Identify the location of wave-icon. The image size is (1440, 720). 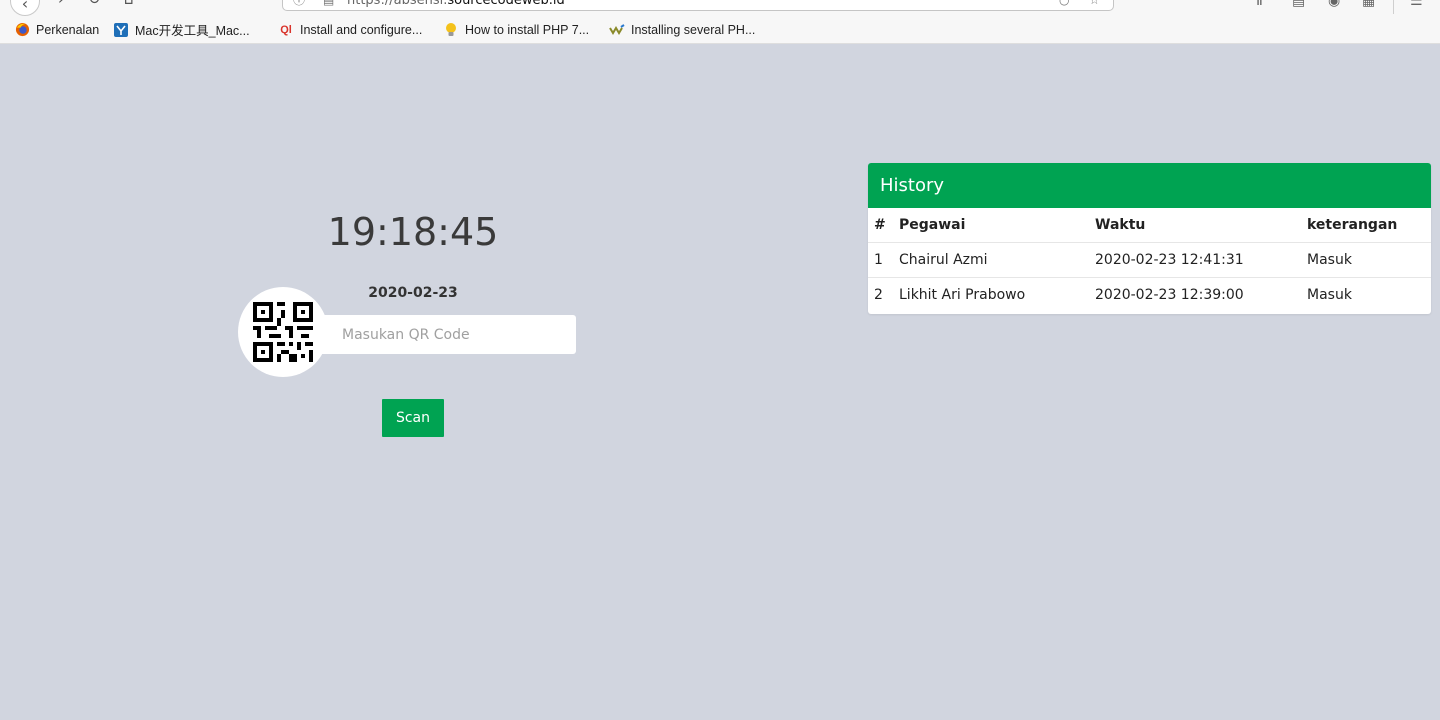
(617, 30).